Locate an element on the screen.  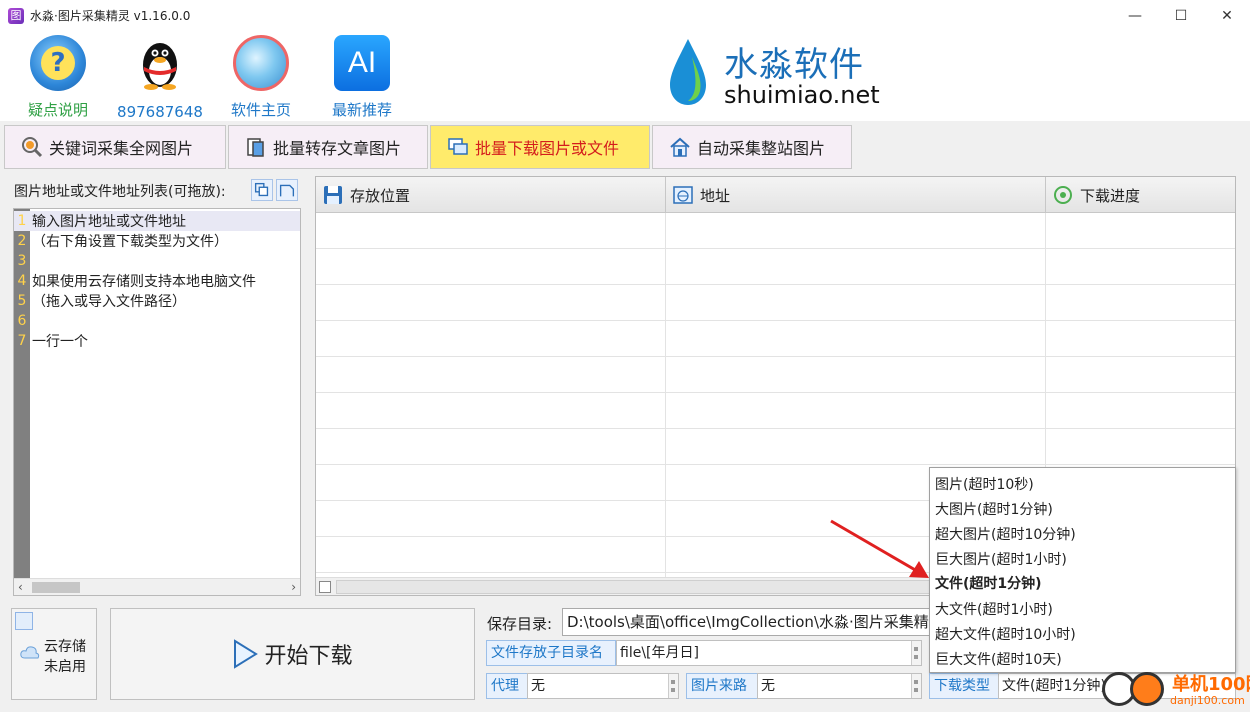
tab-site-collect: 自动采集整站图片 is located at coordinates (752, 147).